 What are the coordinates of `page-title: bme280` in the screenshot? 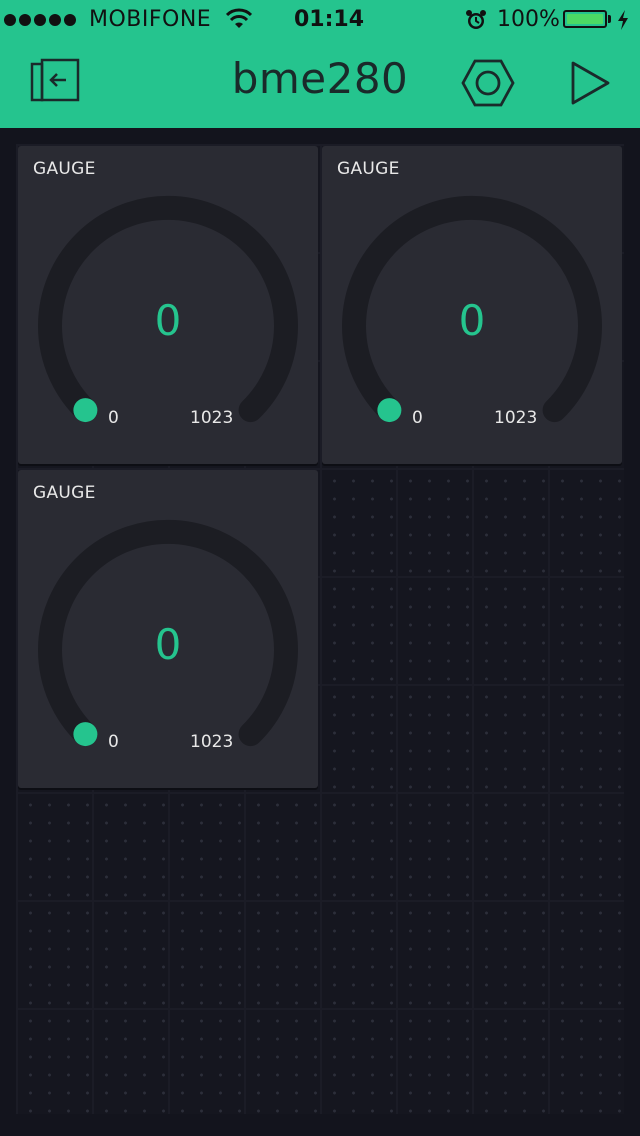 It's located at (320, 78).